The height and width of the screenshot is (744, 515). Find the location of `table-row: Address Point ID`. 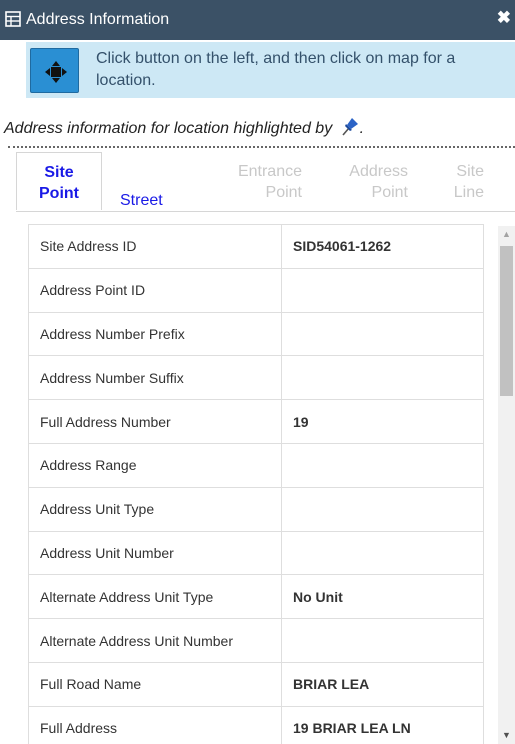

table-row: Address Point ID is located at coordinates (256, 290).